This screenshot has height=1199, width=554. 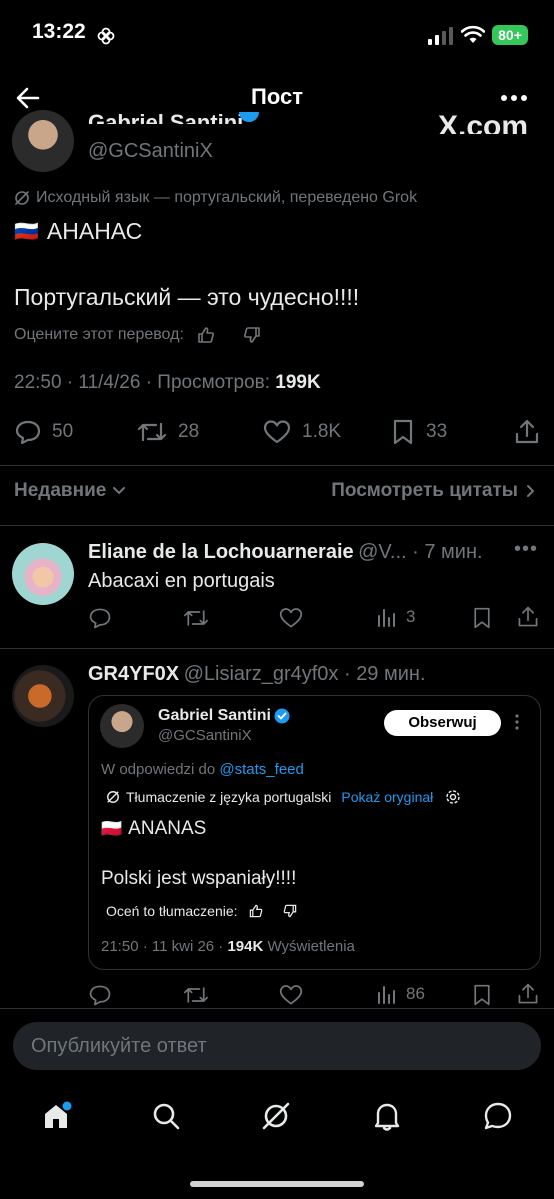 What do you see at coordinates (199, 878) in the screenshot?
I see `quote-text-line2: Polski jest wspaniały!!!!` at bounding box center [199, 878].